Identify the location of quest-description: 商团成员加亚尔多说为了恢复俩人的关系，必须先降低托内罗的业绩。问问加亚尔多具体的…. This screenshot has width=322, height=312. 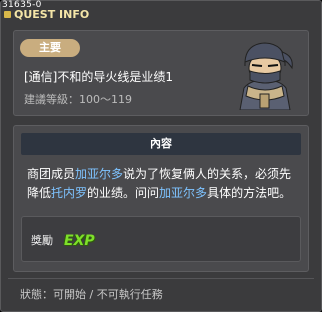
(163, 184).